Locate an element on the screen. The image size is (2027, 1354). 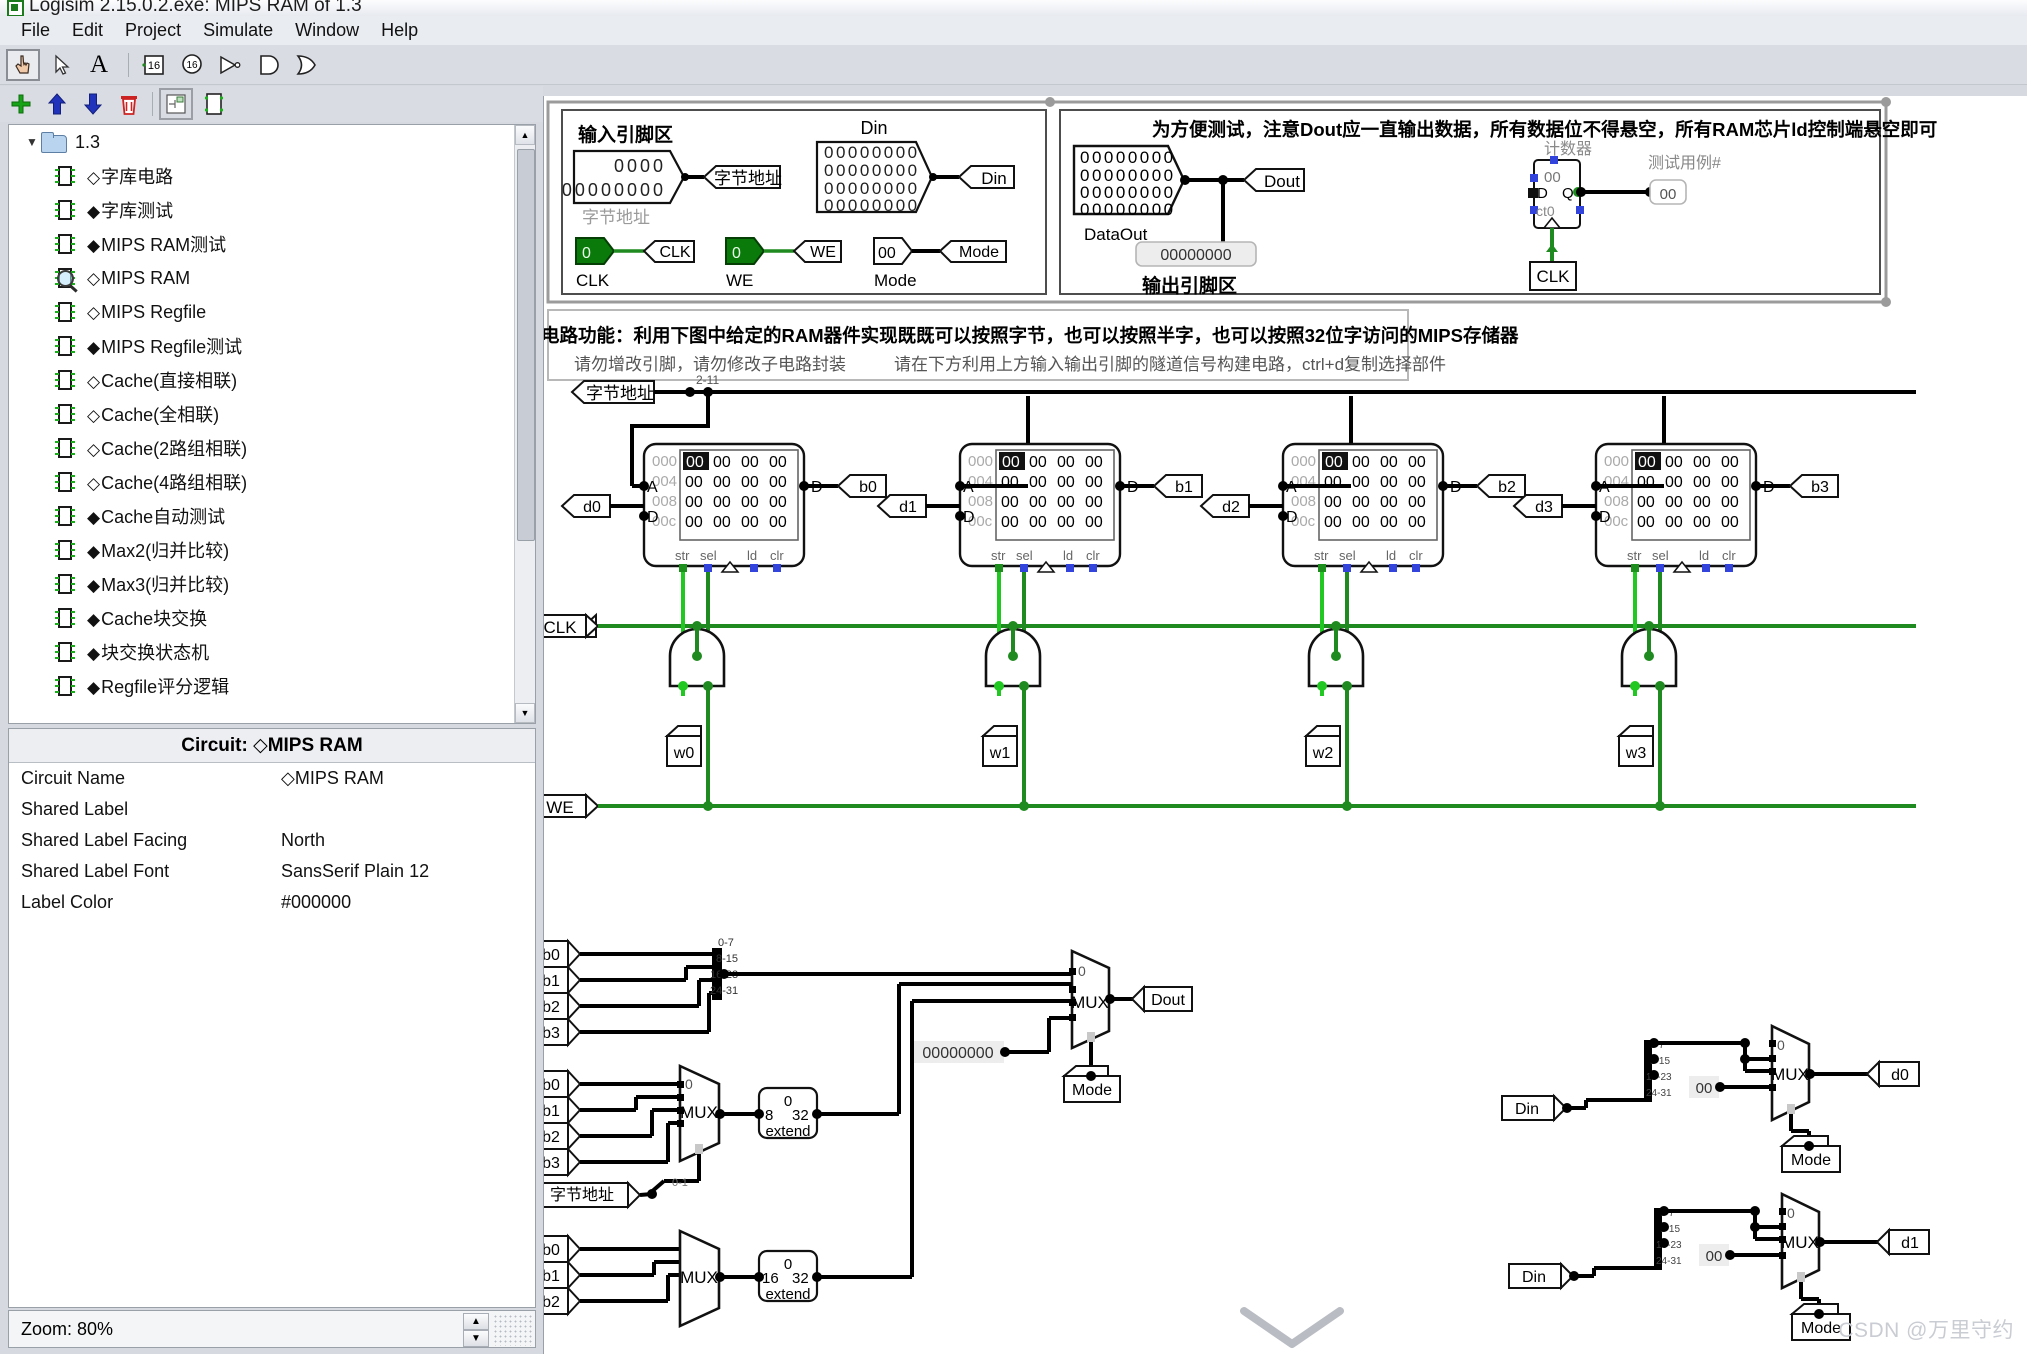
tunnel-dout-out: Dout is located at coordinates (1273, 180).